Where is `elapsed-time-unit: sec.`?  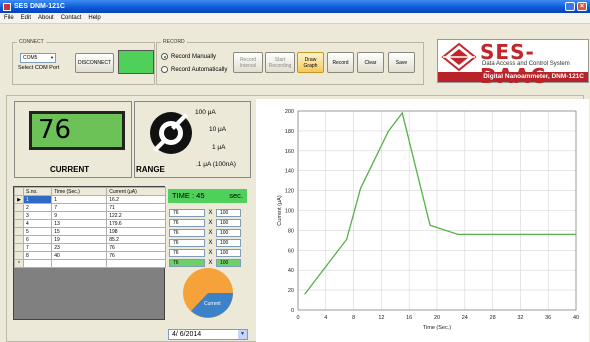
elapsed-time-unit: sec. is located at coordinates (236, 195).